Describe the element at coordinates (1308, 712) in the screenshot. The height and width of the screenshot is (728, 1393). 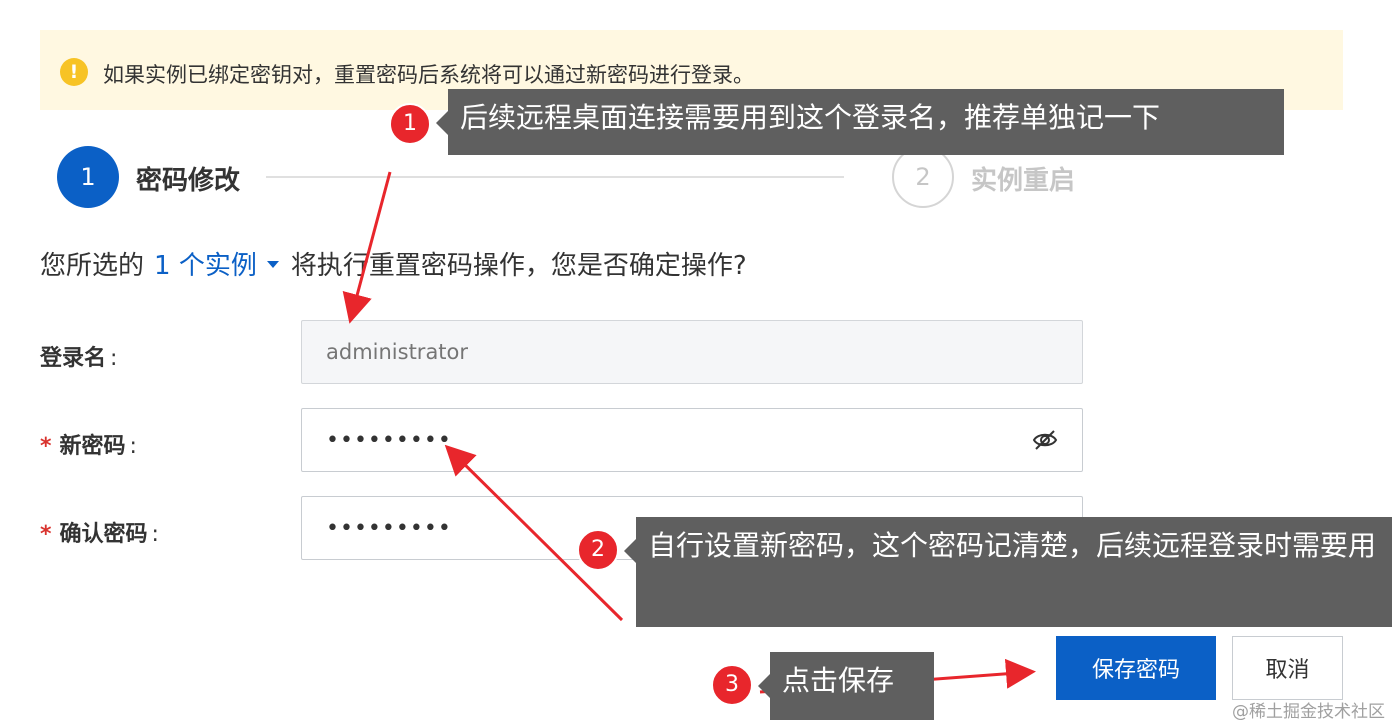
I see `watermark: @稀土掘金技术社区` at that location.